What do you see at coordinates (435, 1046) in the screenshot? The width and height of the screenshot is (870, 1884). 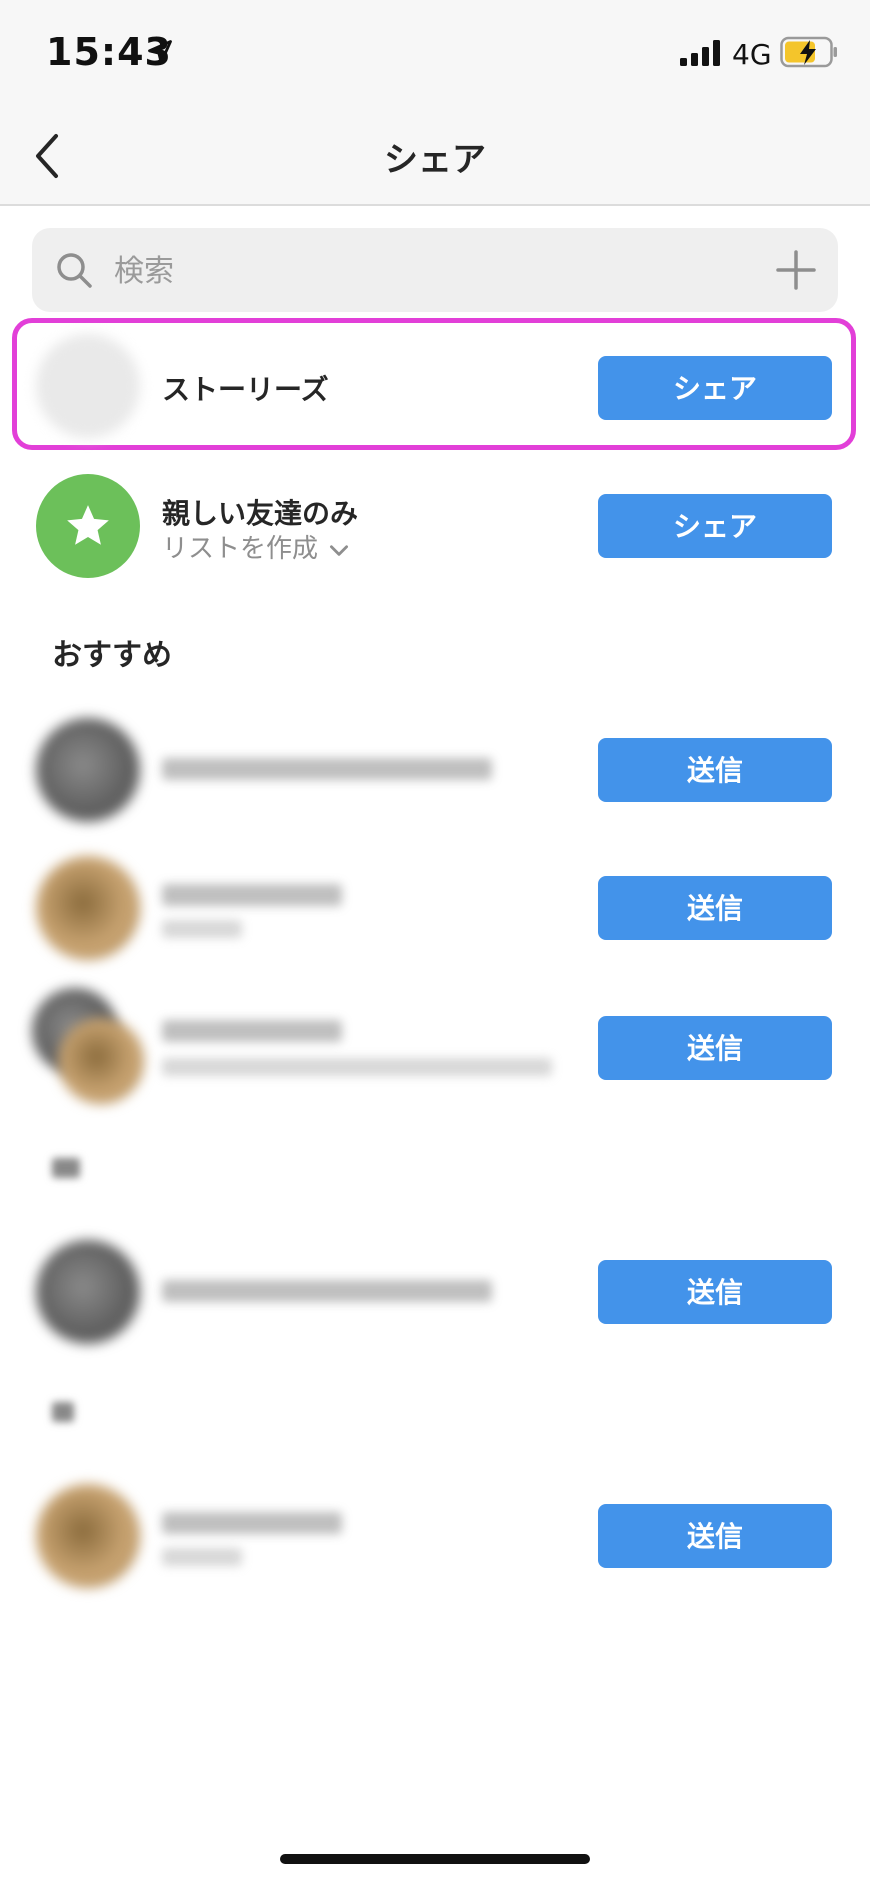 I see `suggested-row-group: 送信` at bounding box center [435, 1046].